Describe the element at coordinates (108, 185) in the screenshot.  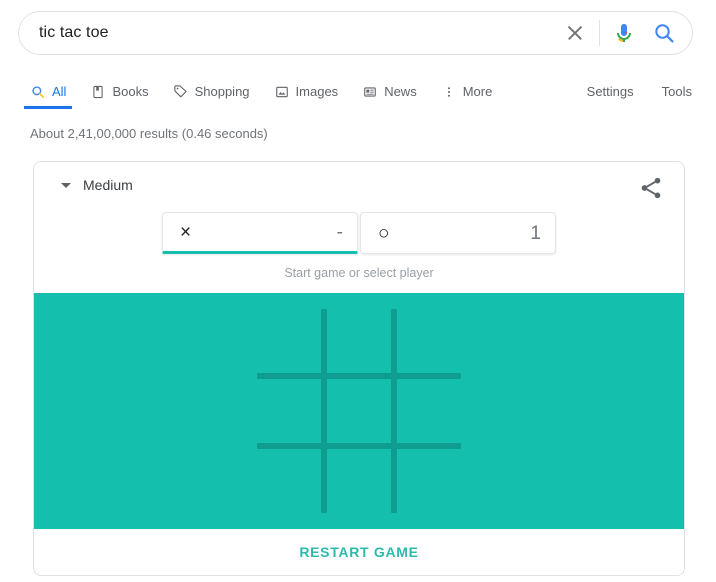
I see `difficulty-label: Medium` at that location.